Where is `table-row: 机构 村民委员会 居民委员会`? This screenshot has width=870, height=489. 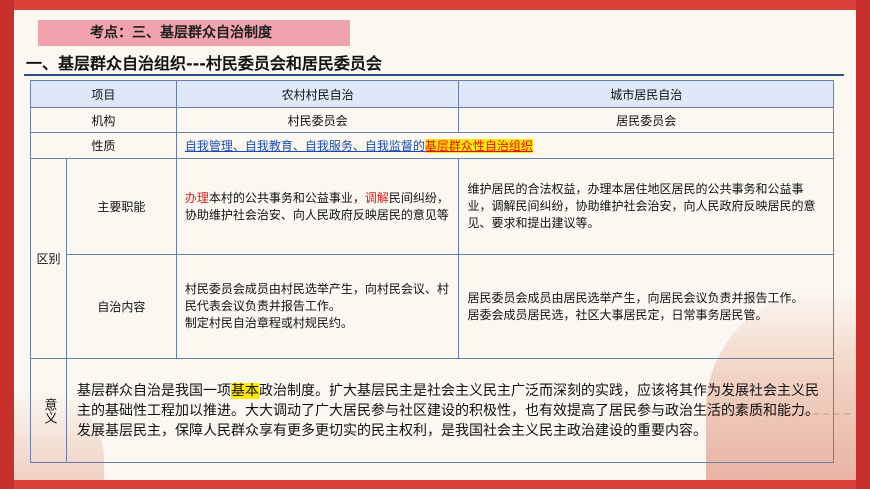
table-row: 机构 村民委员会 居民委员会 is located at coordinates (432, 120).